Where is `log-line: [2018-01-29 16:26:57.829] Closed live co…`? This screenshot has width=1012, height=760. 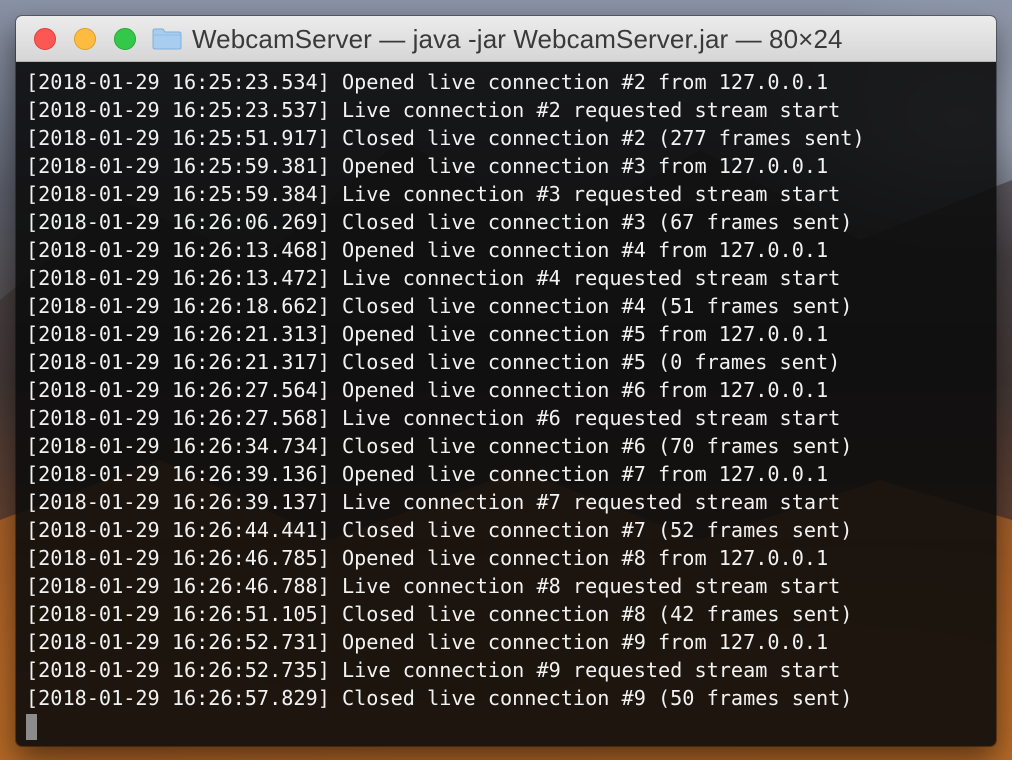 log-line: [2018-01-29 16:26:57.829] Closed live co… is located at coordinates (439, 698).